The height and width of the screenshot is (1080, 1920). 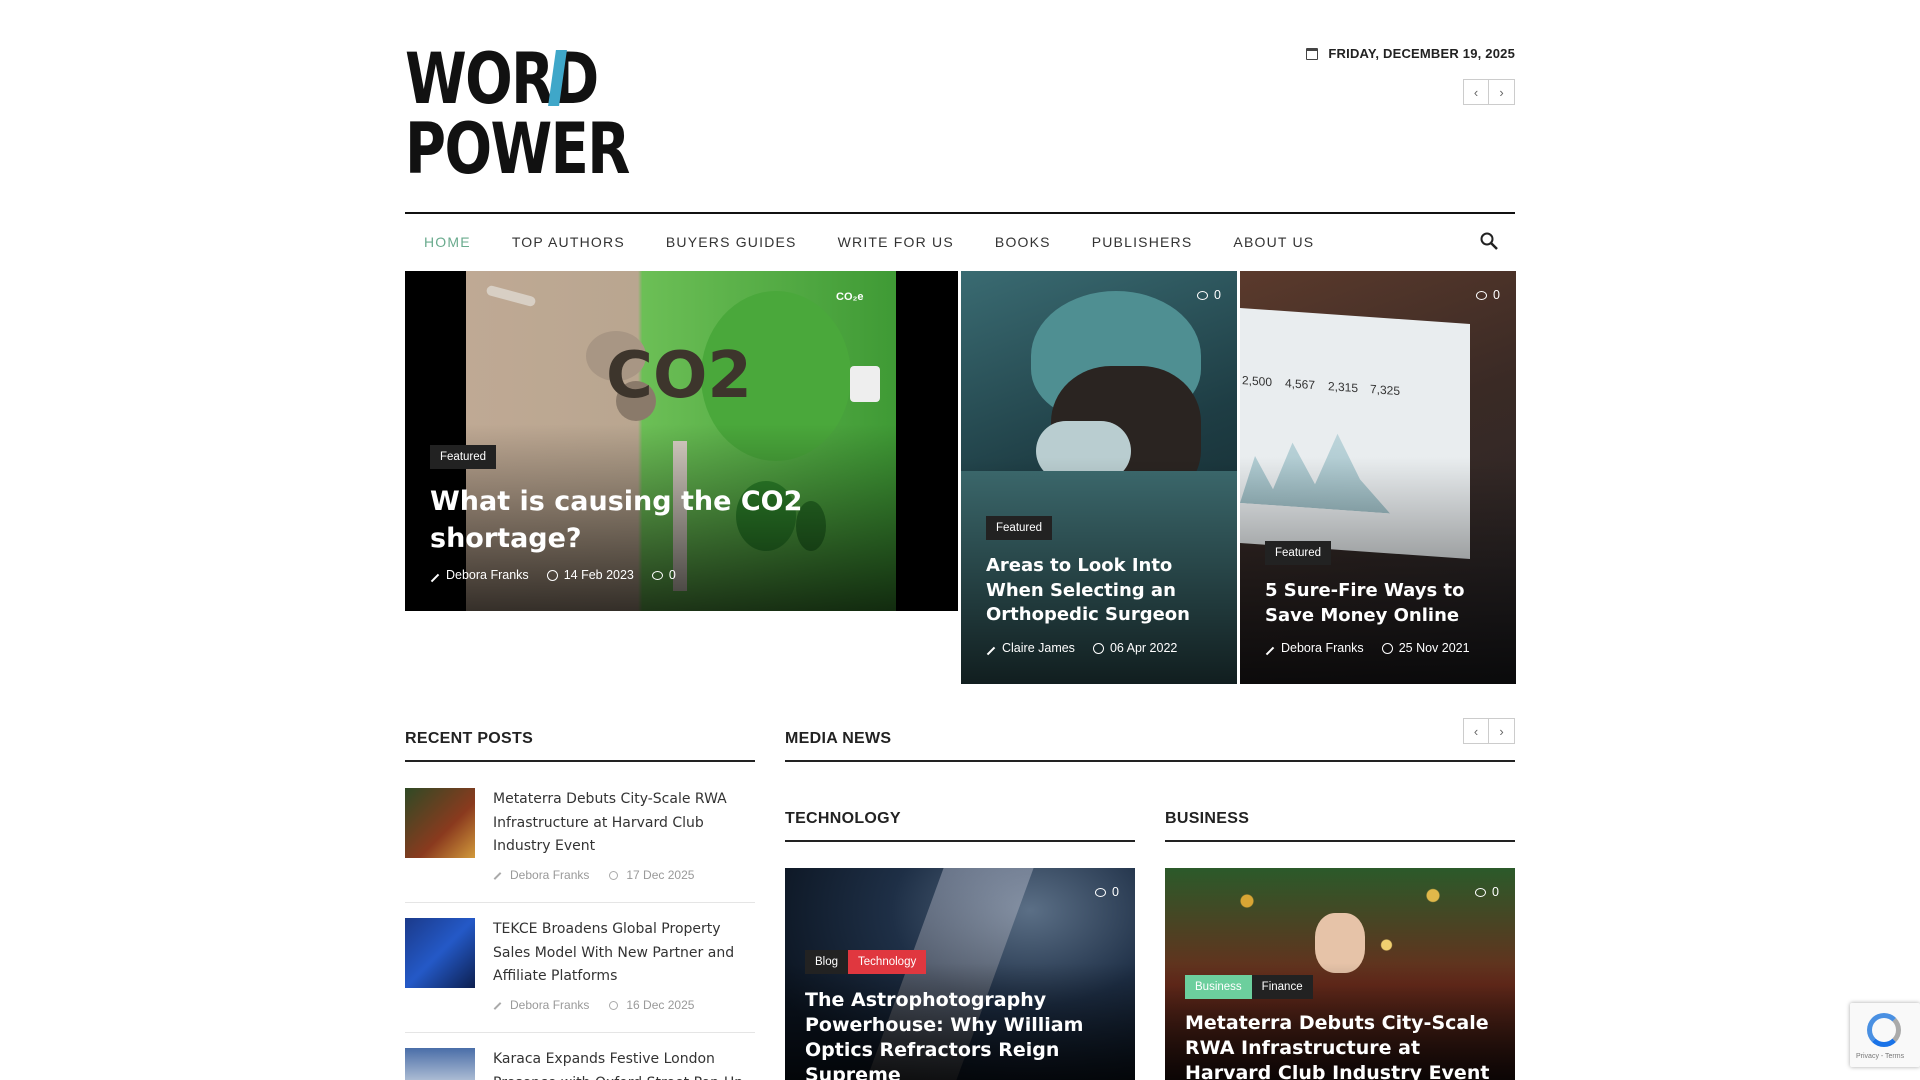 What do you see at coordinates (1257, 381) in the screenshot?
I see `screen-number: 2,500` at bounding box center [1257, 381].